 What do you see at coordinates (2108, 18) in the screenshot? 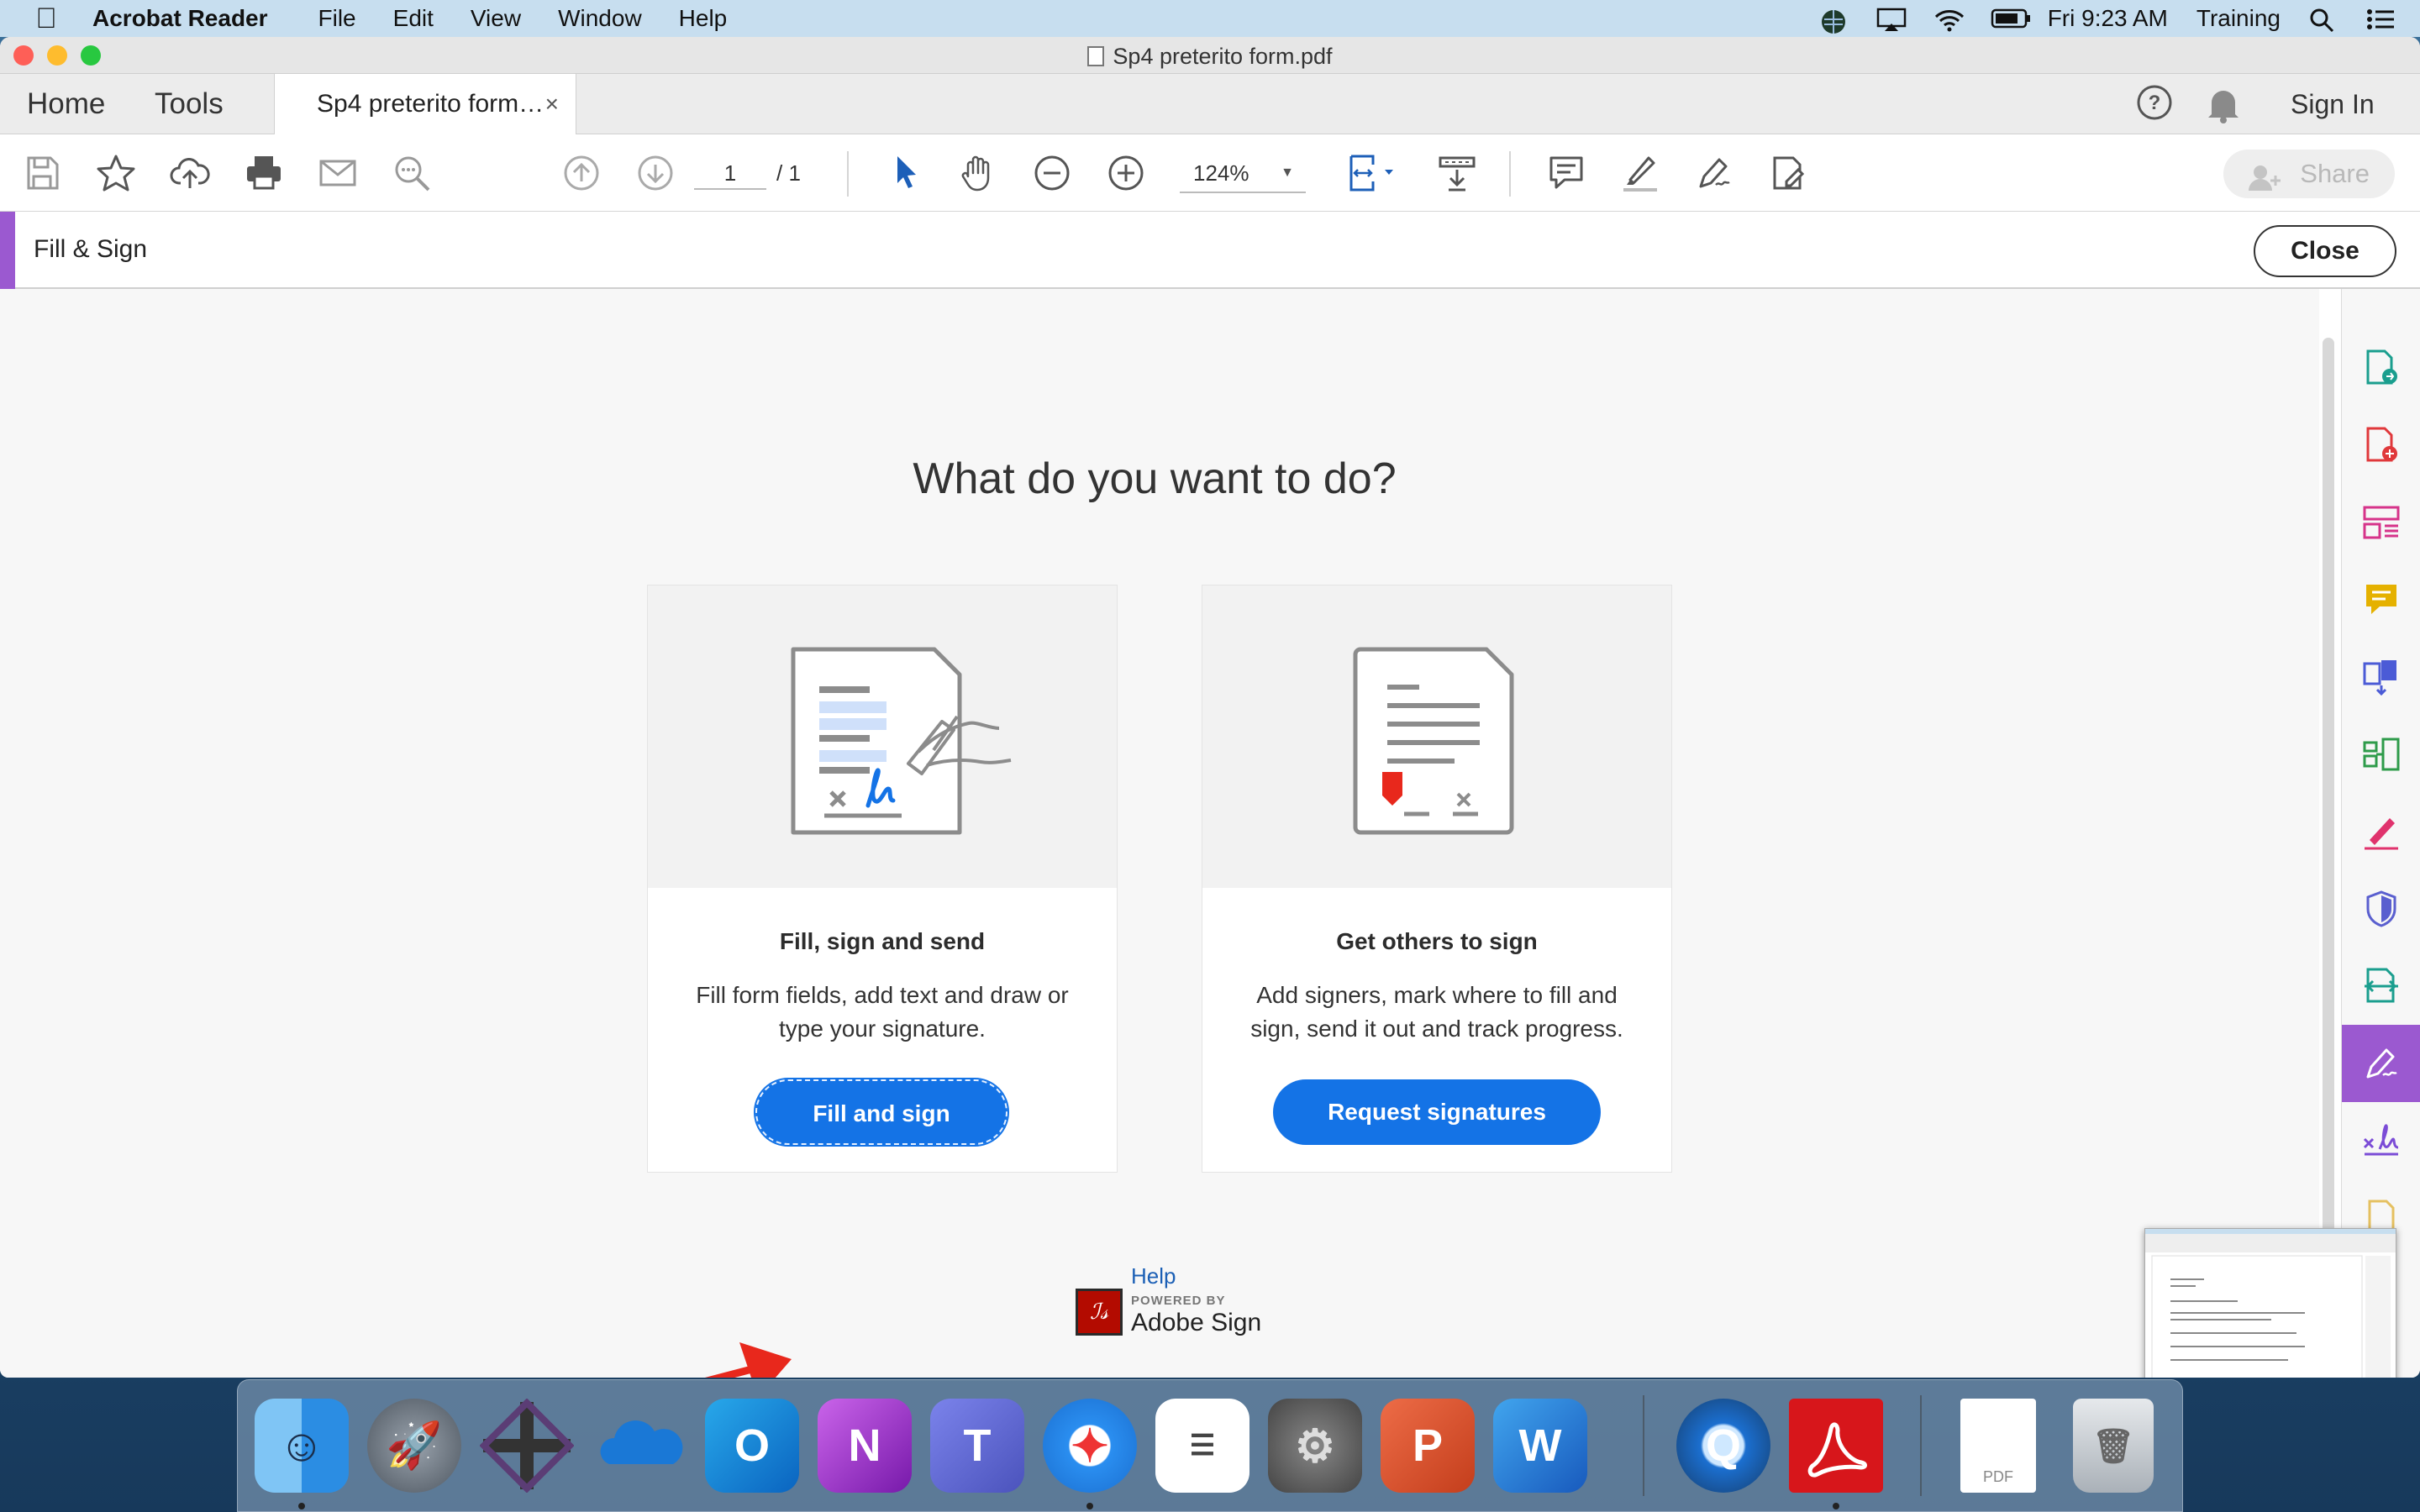
I see `menubar-clock: Fri 9:23 AM` at bounding box center [2108, 18].